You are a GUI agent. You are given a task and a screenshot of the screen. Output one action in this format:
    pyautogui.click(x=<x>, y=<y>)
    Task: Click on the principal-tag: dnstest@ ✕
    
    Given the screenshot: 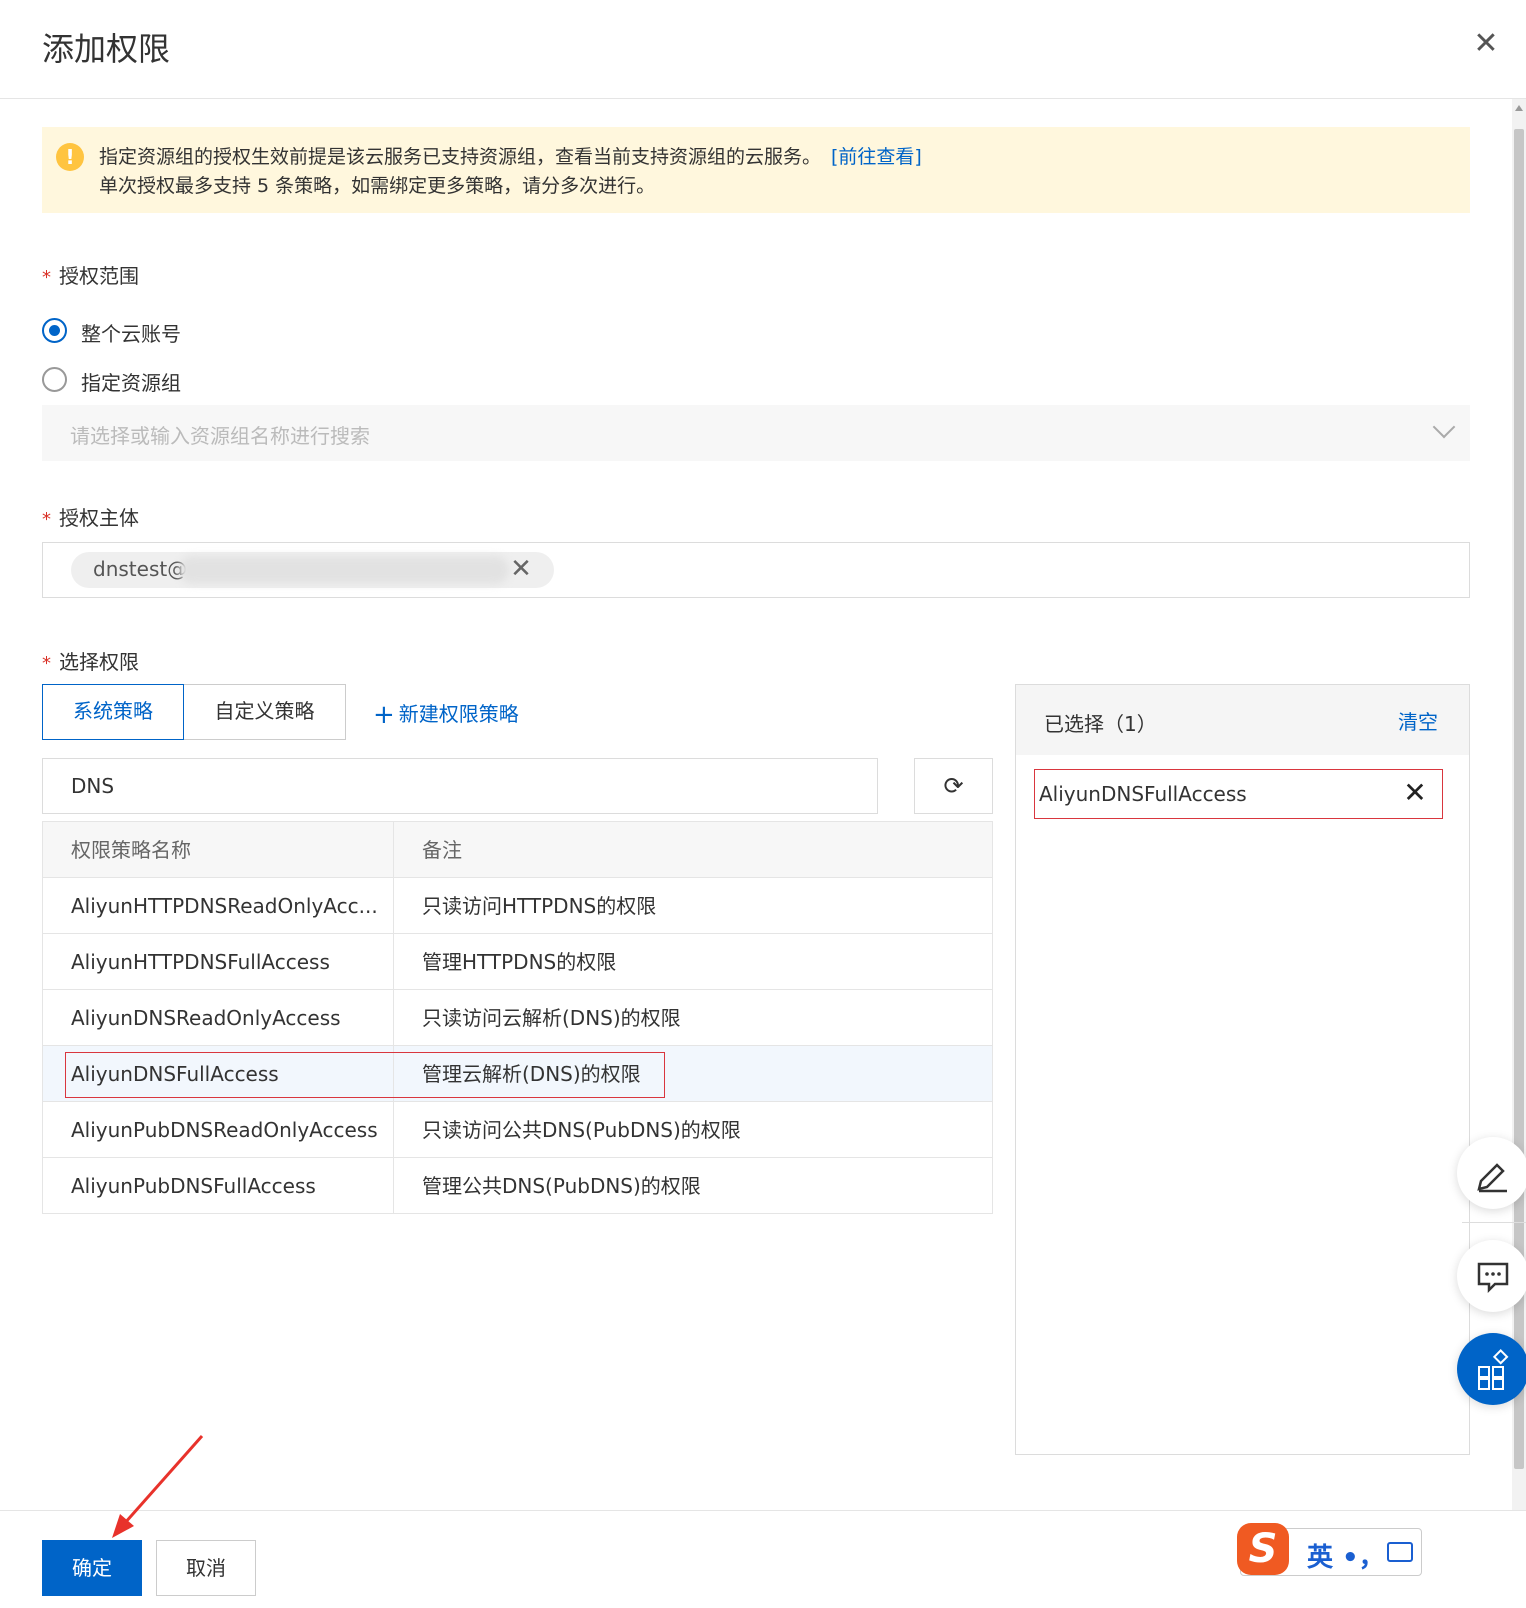 What is the action you would take?
    pyautogui.click(x=312, y=570)
    